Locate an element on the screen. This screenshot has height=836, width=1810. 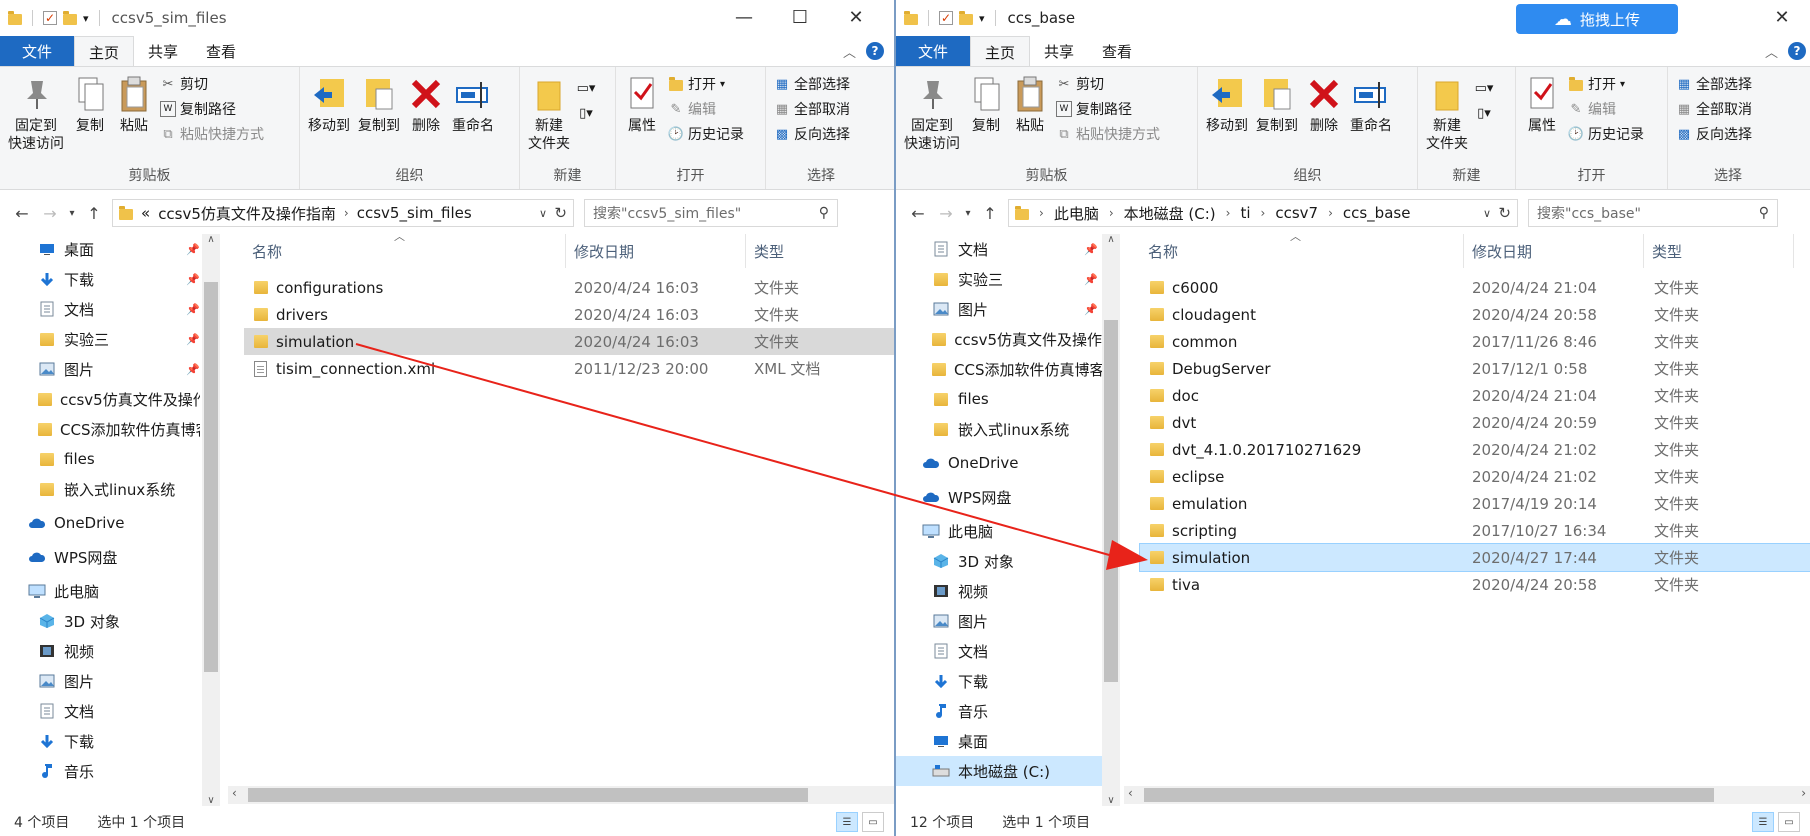
nav-item: ccsv5仿真文件及操作 is located at coordinates (999, 339).